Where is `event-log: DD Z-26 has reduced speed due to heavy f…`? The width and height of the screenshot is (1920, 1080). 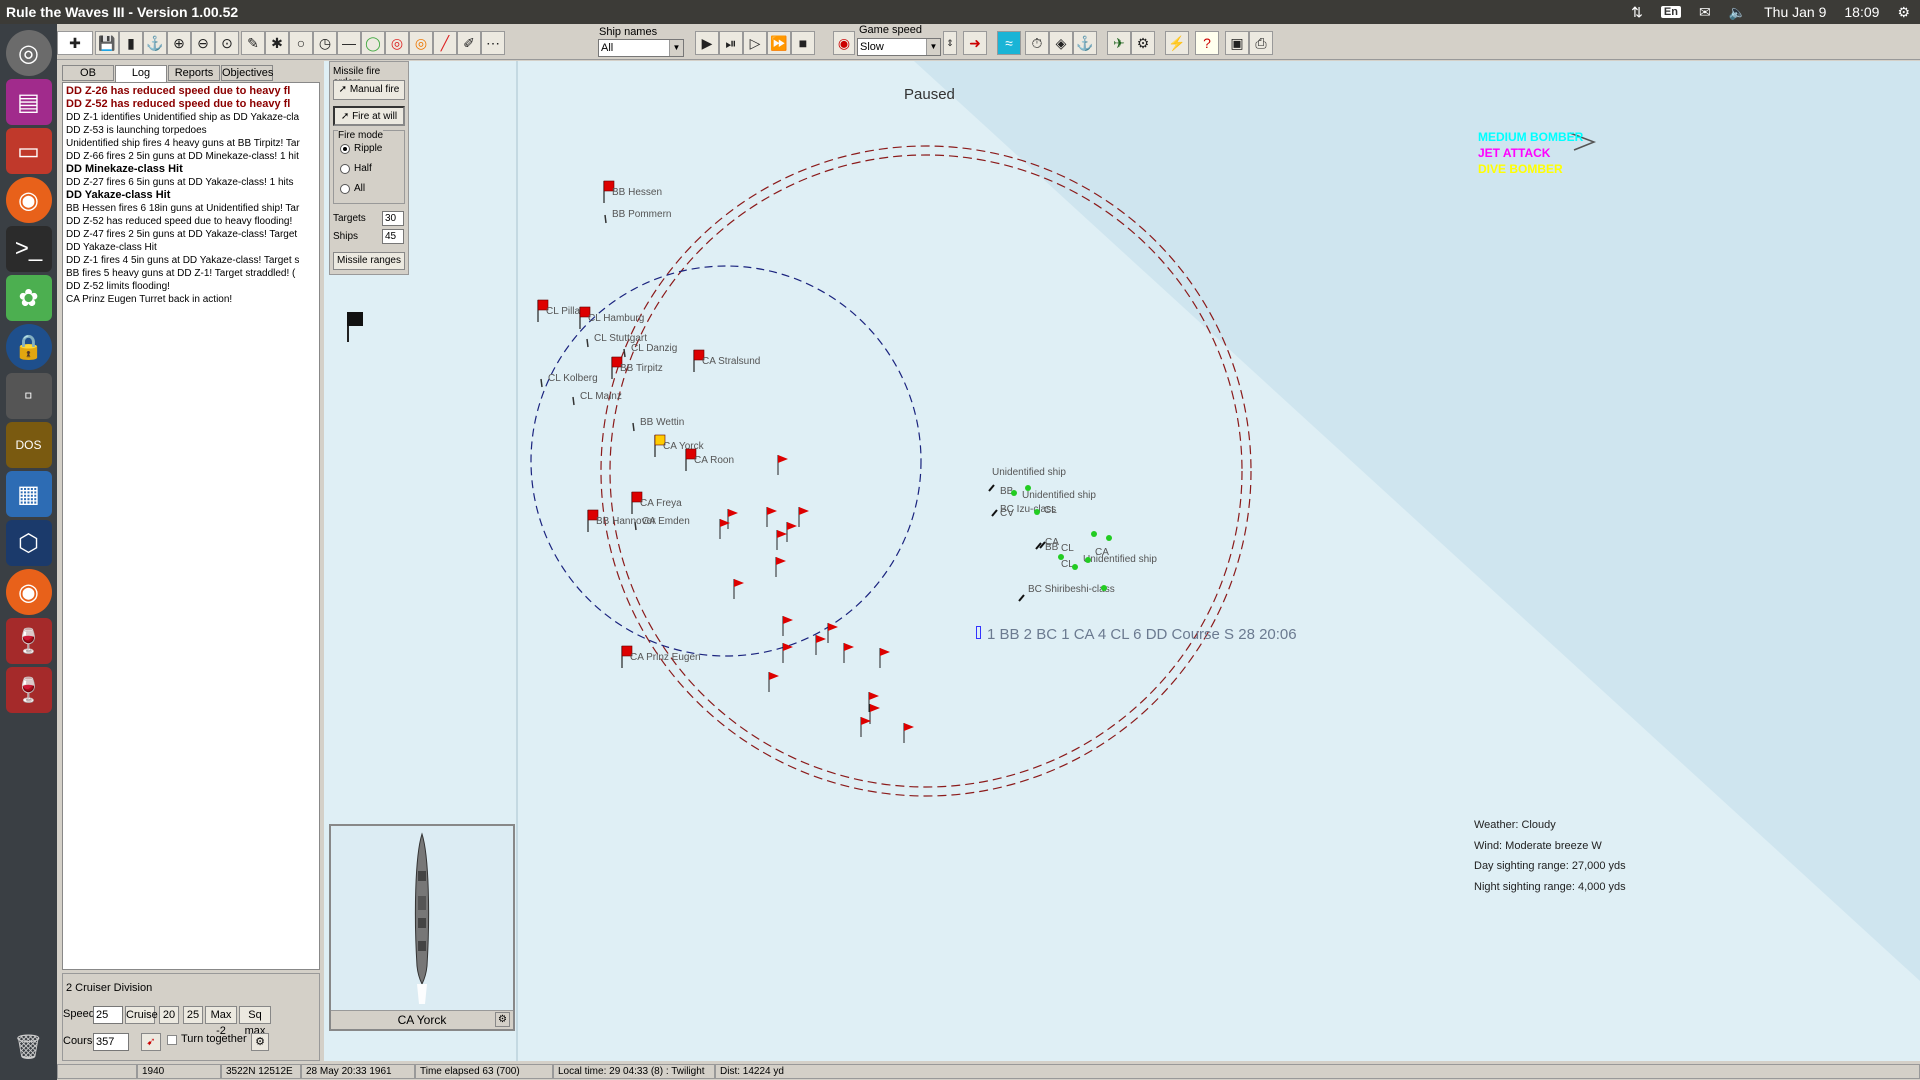 event-log: DD Z-26 has reduced speed due to heavy f… is located at coordinates (191, 526).